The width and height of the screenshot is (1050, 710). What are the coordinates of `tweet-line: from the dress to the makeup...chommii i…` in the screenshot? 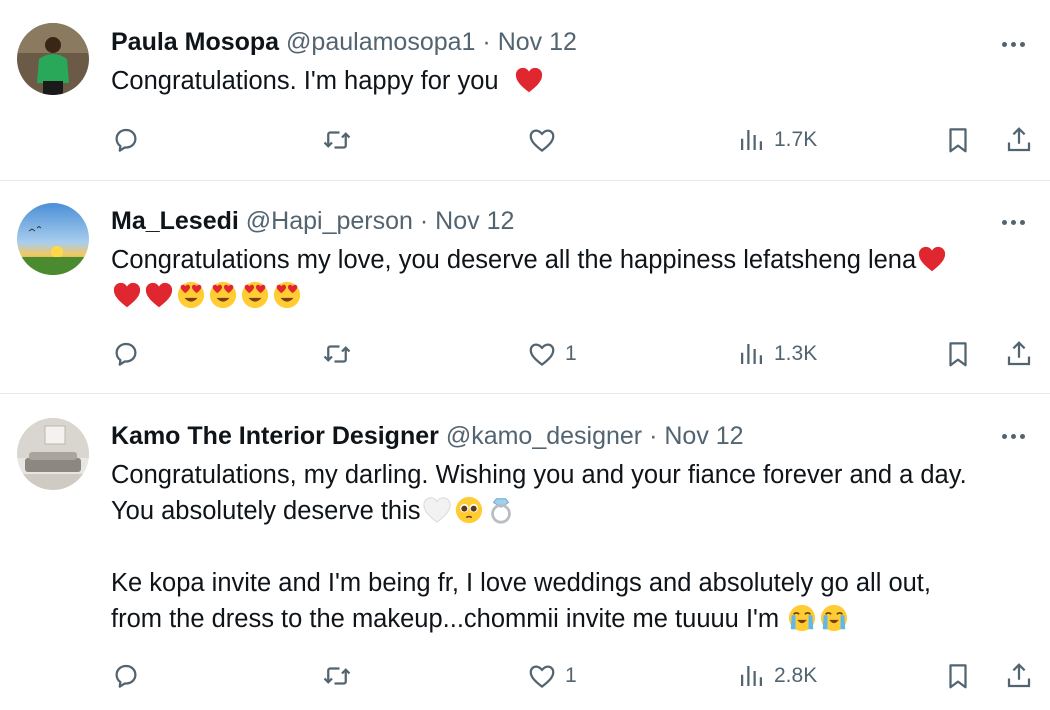 It's located at (445, 619).